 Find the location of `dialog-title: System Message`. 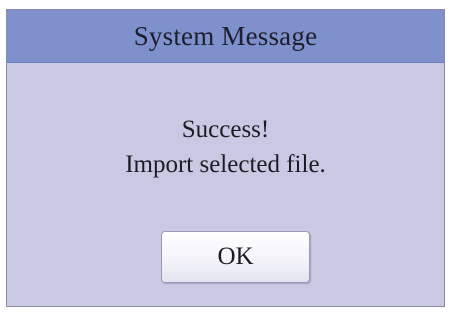

dialog-title: System Message is located at coordinates (225, 35).